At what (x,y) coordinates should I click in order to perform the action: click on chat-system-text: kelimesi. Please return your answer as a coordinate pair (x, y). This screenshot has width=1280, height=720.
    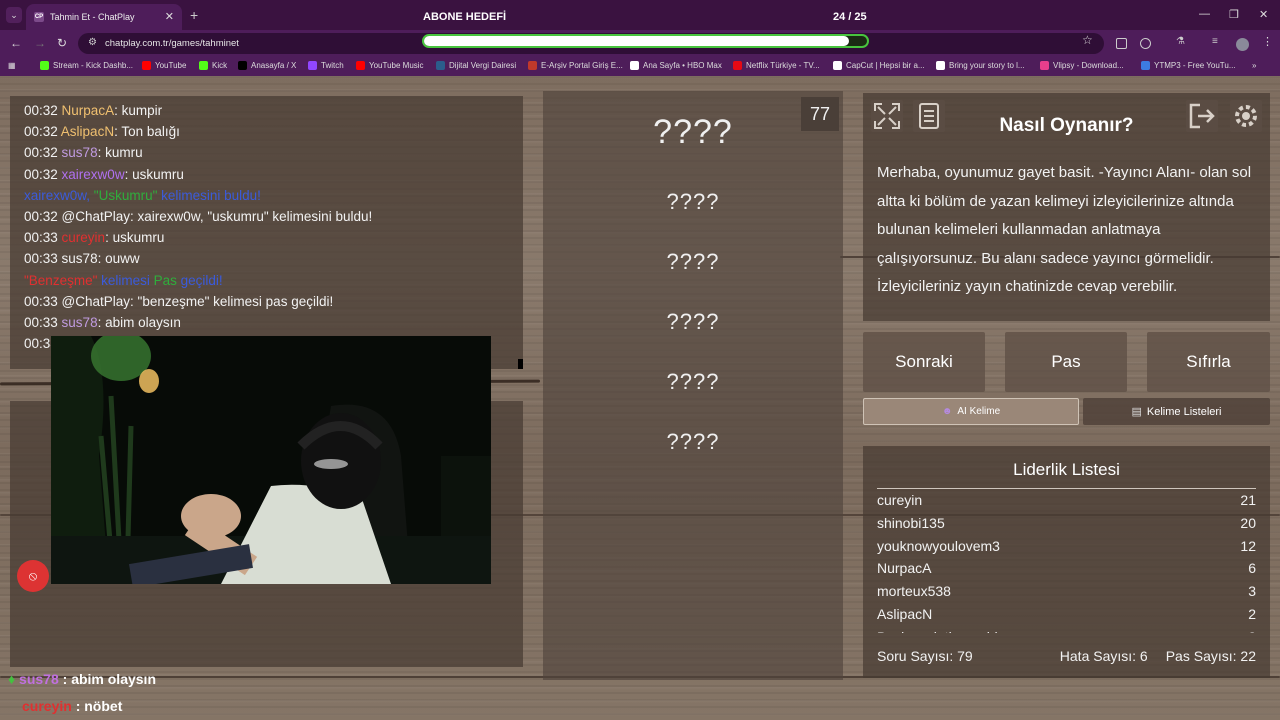
    Looking at the image, I should click on (125, 280).